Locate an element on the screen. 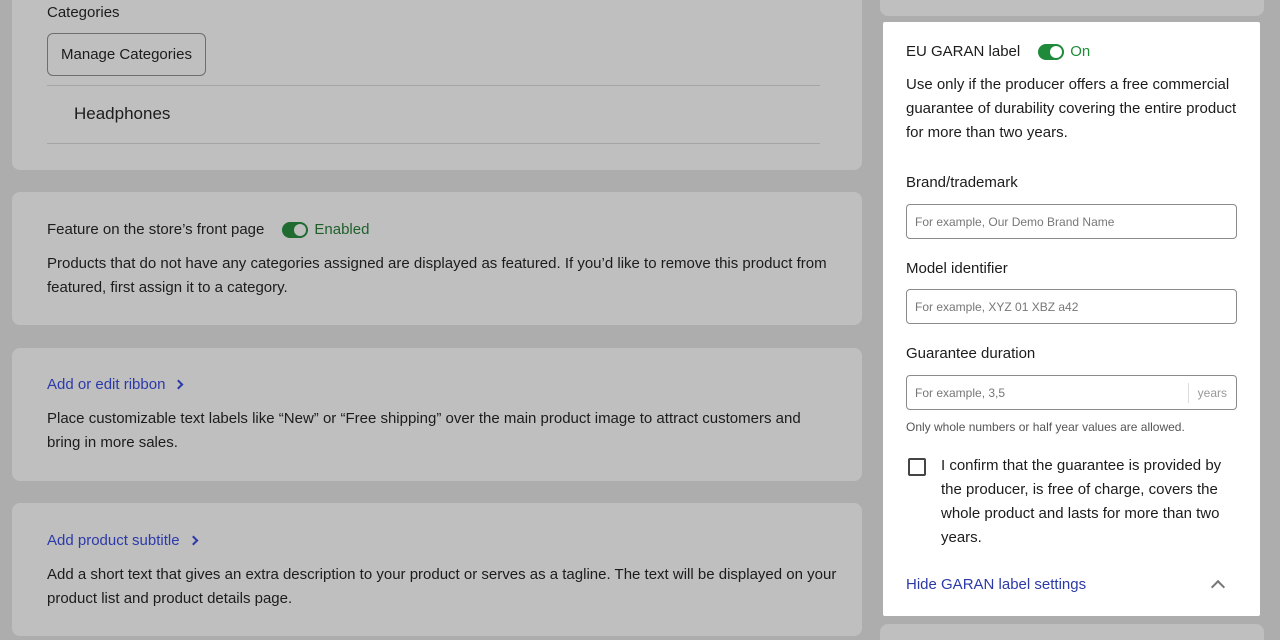 The height and width of the screenshot is (640, 1280). brand-input is located at coordinates (1071, 221).